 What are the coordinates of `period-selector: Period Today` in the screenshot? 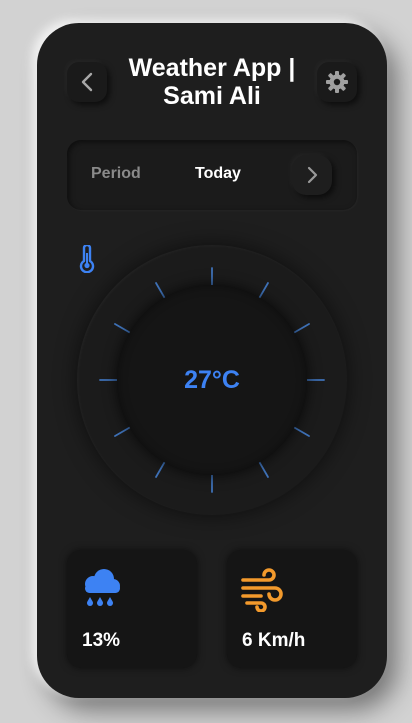 It's located at (212, 175).